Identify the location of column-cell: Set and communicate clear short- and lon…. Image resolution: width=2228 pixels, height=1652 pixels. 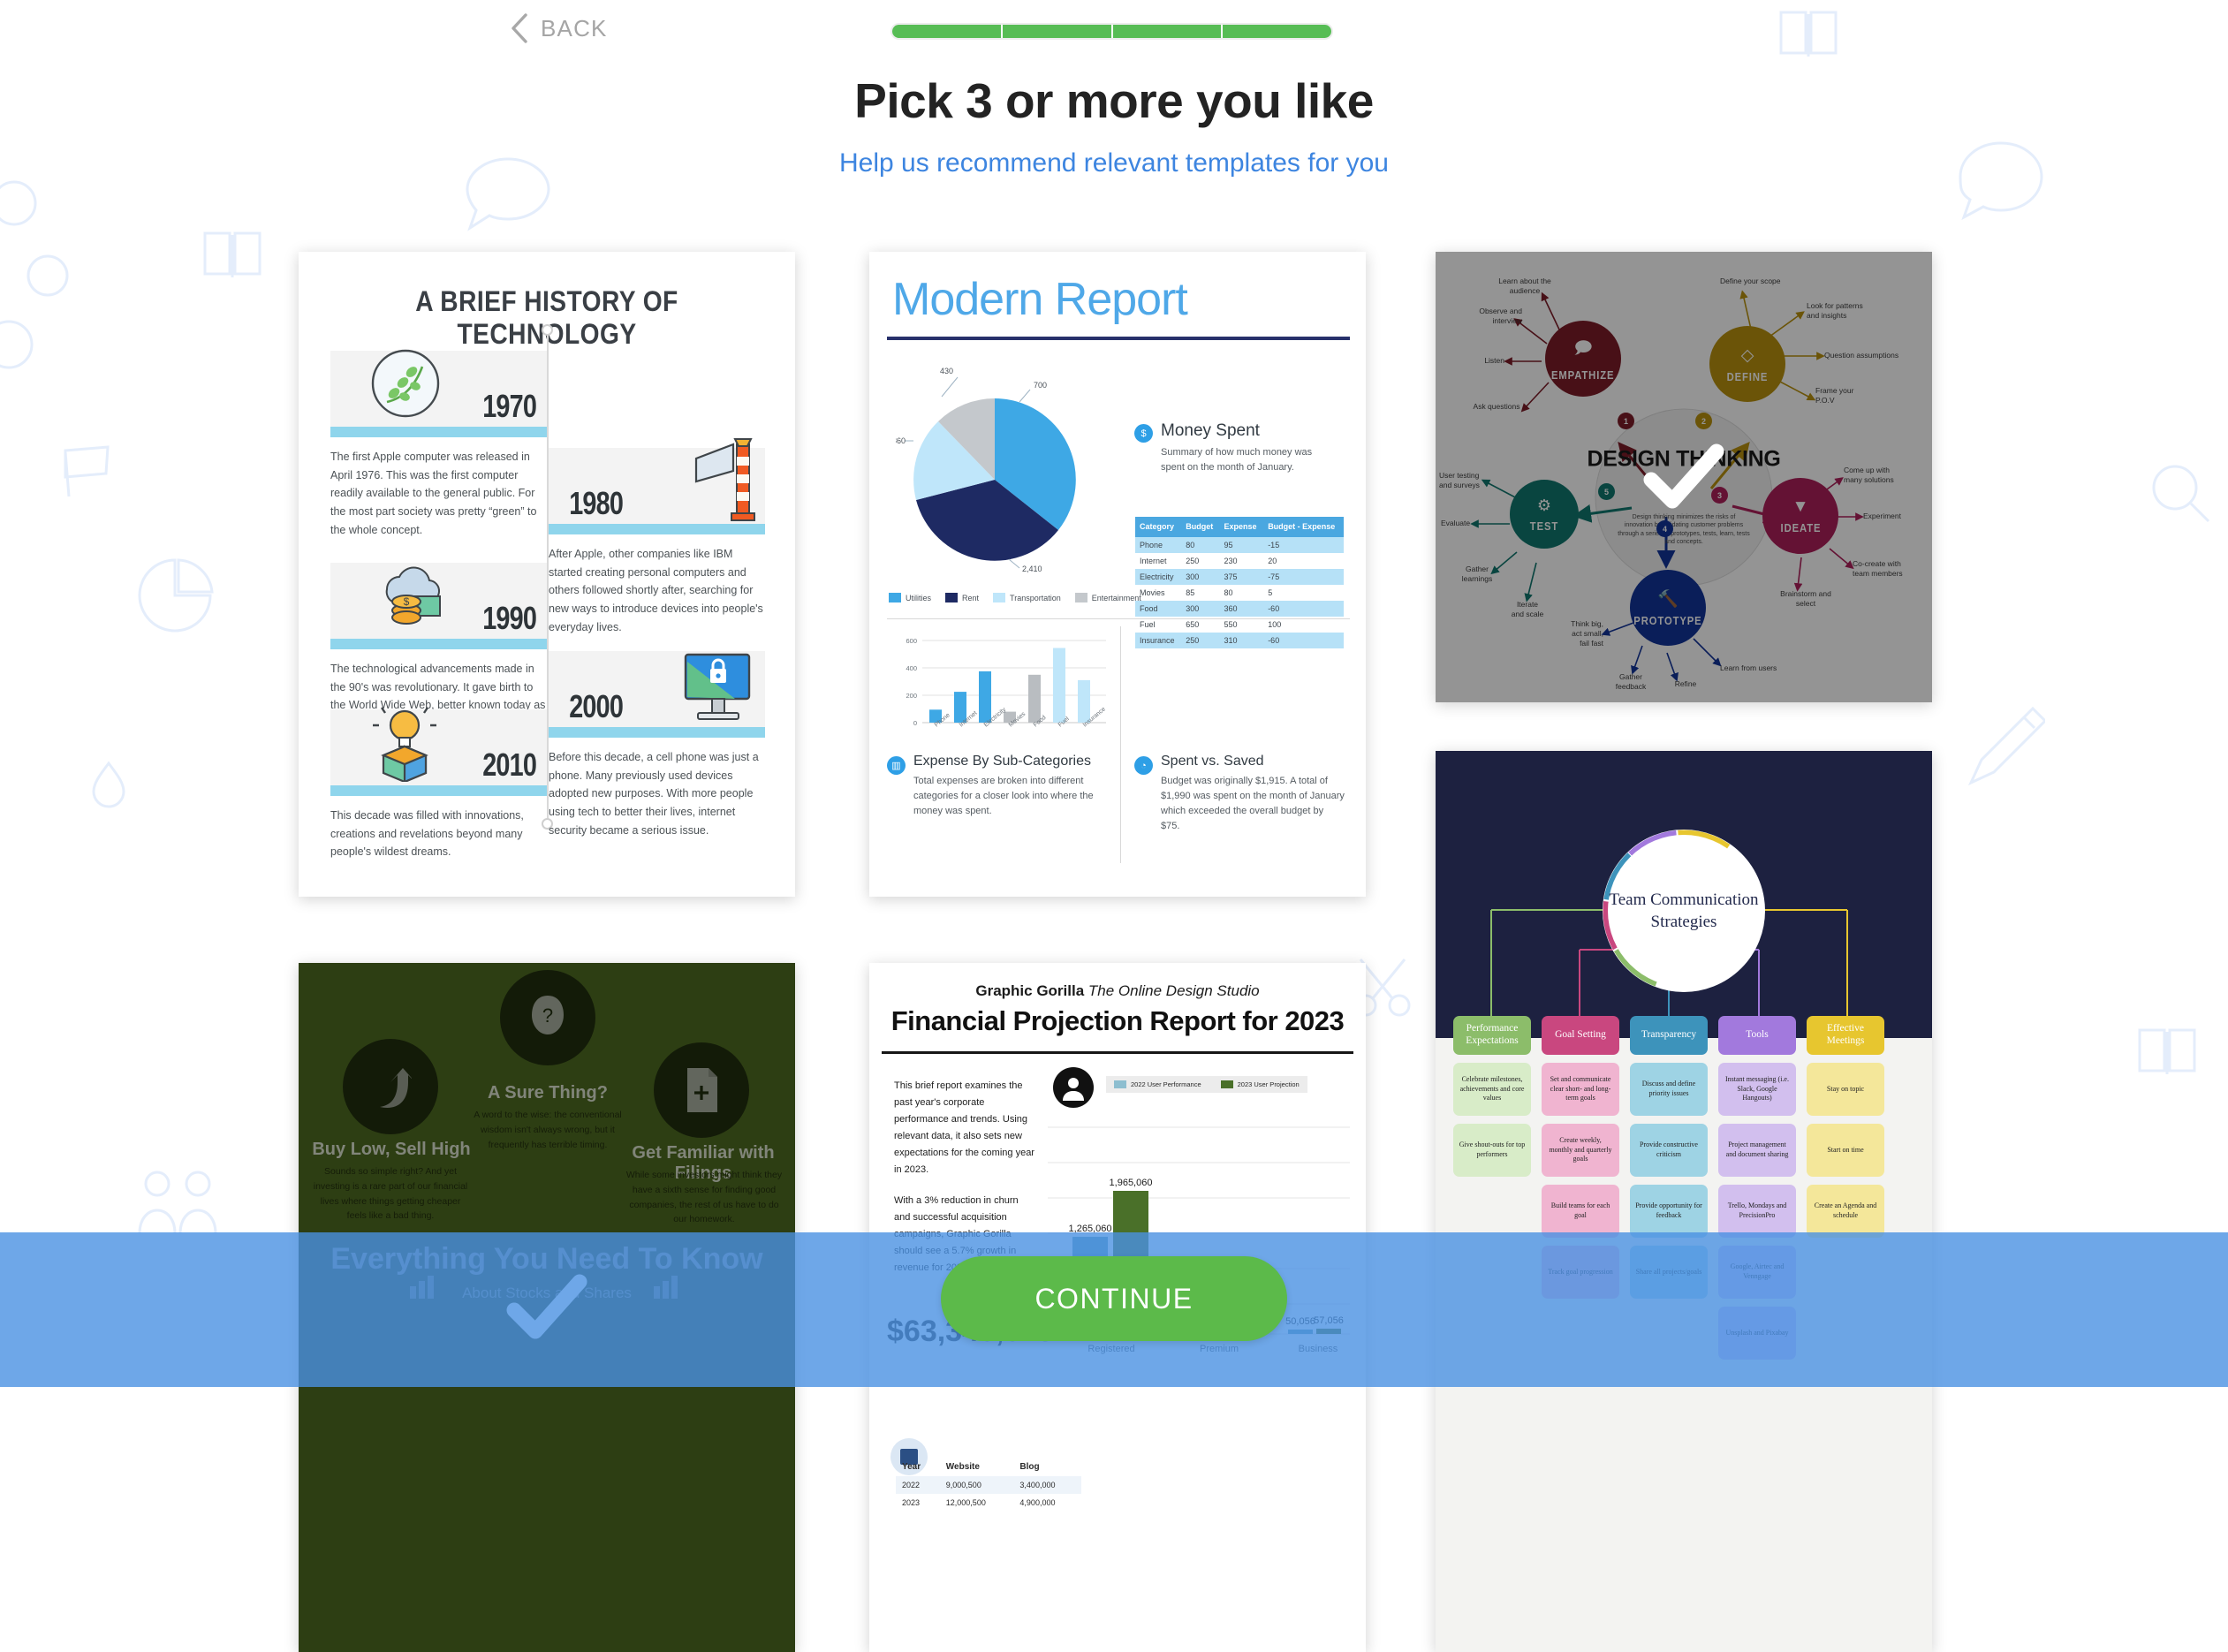
(1580, 1089).